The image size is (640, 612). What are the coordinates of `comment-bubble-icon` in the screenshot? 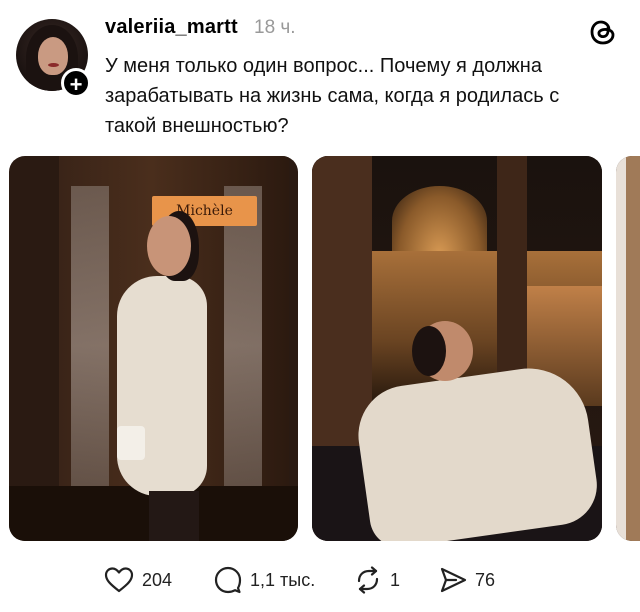 It's located at (228, 580).